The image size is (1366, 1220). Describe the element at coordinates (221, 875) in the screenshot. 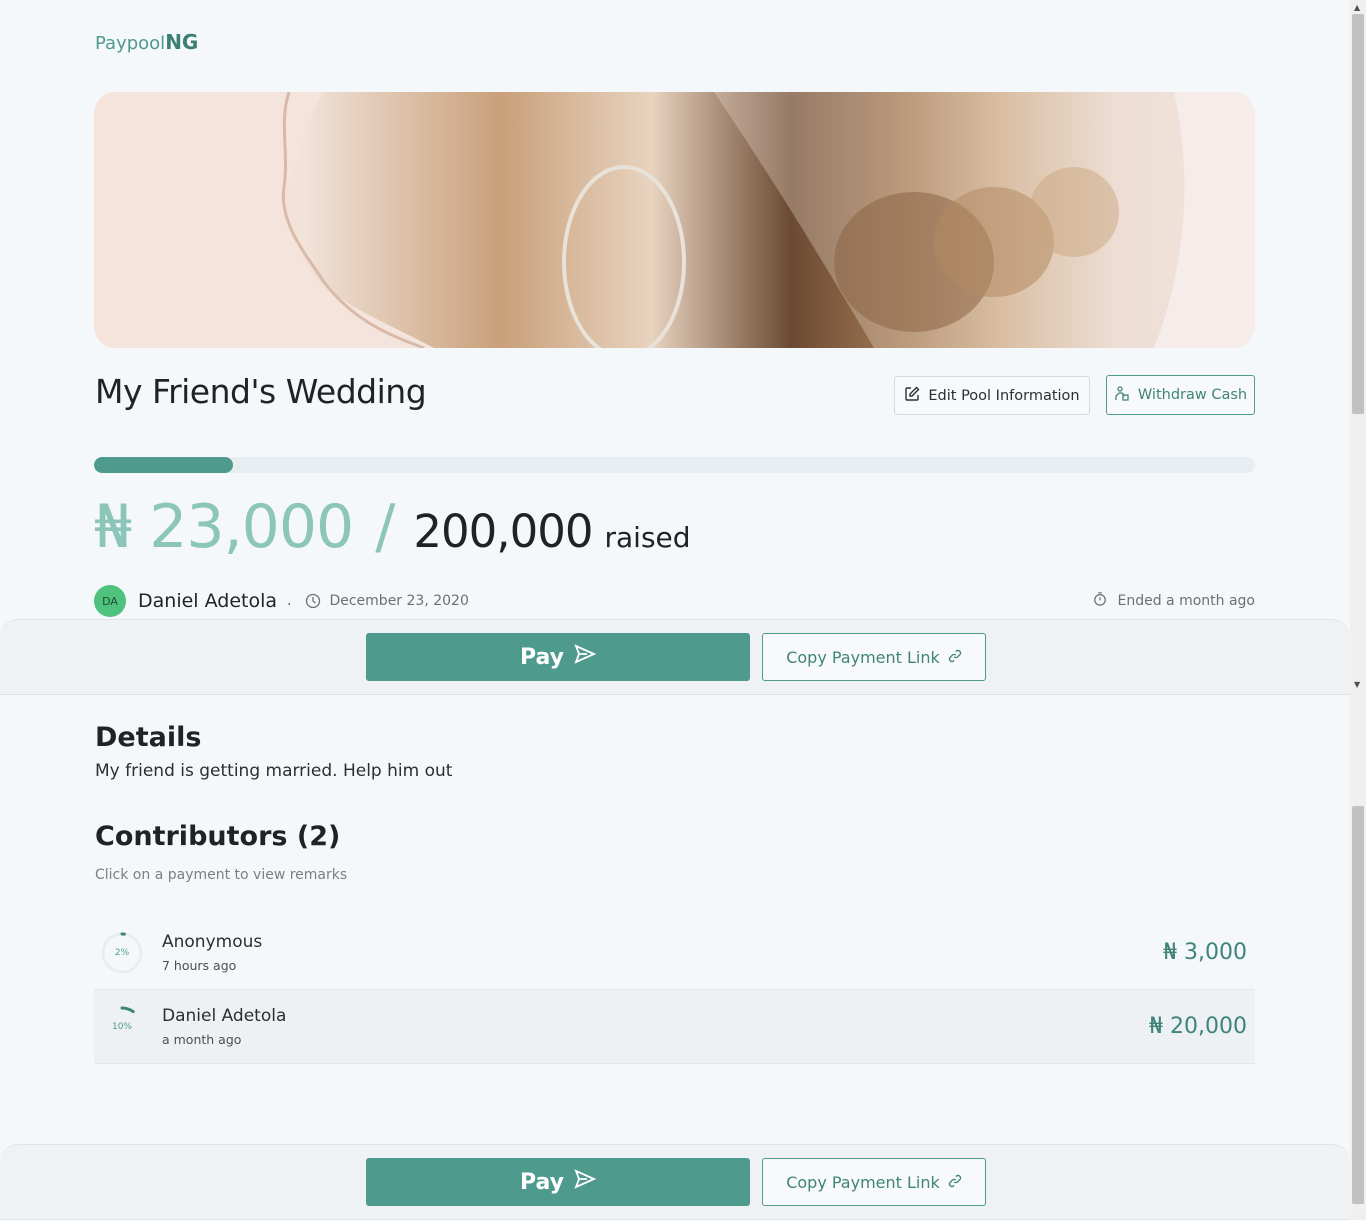

I see `contributors-subtitle: Click on a payment to view remarks` at that location.